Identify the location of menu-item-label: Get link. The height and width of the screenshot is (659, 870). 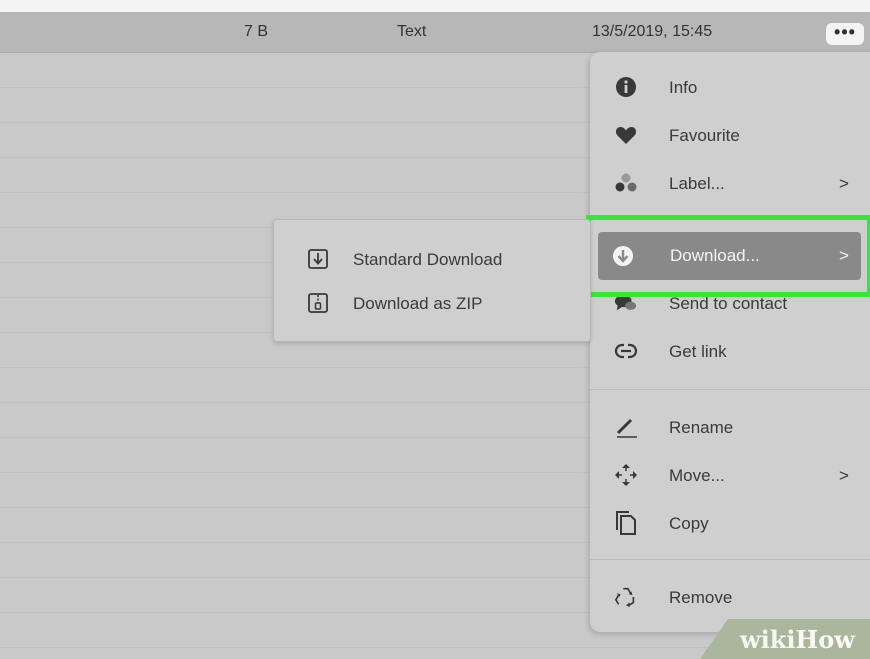
(698, 351).